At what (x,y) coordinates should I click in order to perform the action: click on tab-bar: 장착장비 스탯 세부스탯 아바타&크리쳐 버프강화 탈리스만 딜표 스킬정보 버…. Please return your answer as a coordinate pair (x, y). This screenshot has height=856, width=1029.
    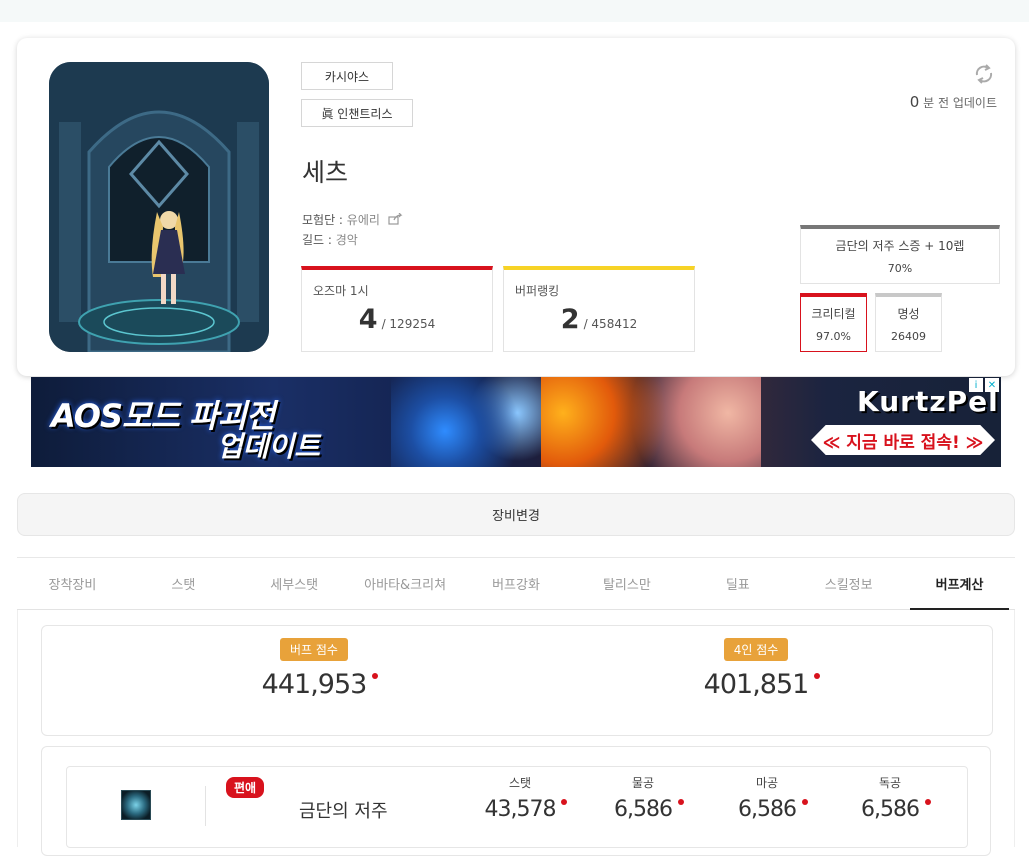
    Looking at the image, I should click on (516, 583).